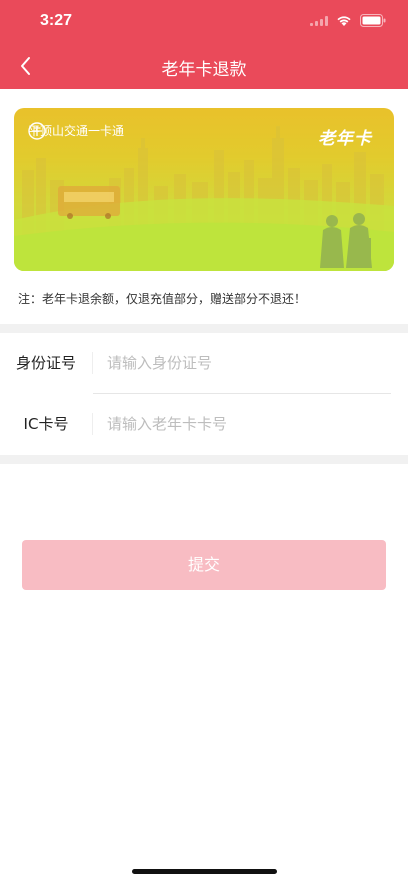 Image resolution: width=408 pixels, height=883 pixels. I want to click on card-brand: 平顶山交通一卡通, so click(76, 131).